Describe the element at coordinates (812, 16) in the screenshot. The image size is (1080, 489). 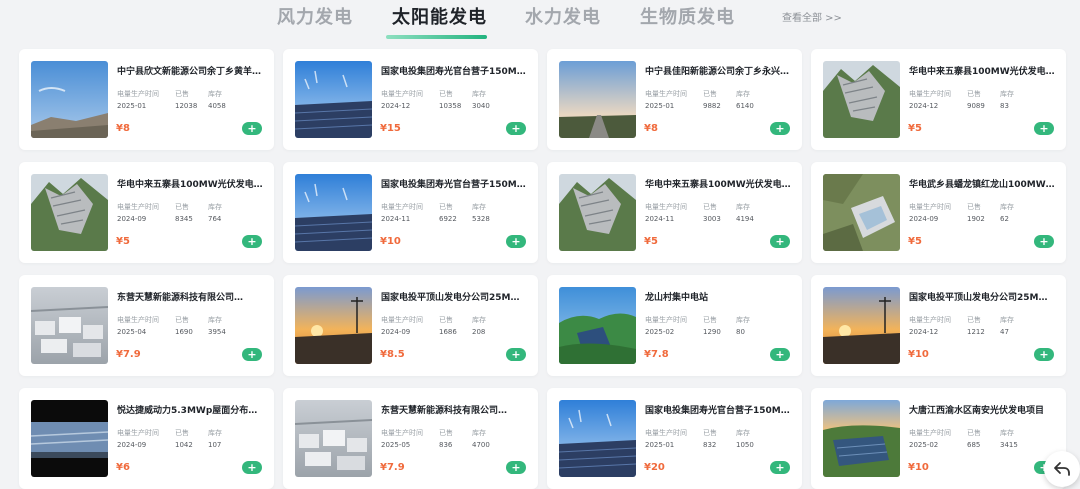
I see `view-all-link: 查看全部 >>` at that location.